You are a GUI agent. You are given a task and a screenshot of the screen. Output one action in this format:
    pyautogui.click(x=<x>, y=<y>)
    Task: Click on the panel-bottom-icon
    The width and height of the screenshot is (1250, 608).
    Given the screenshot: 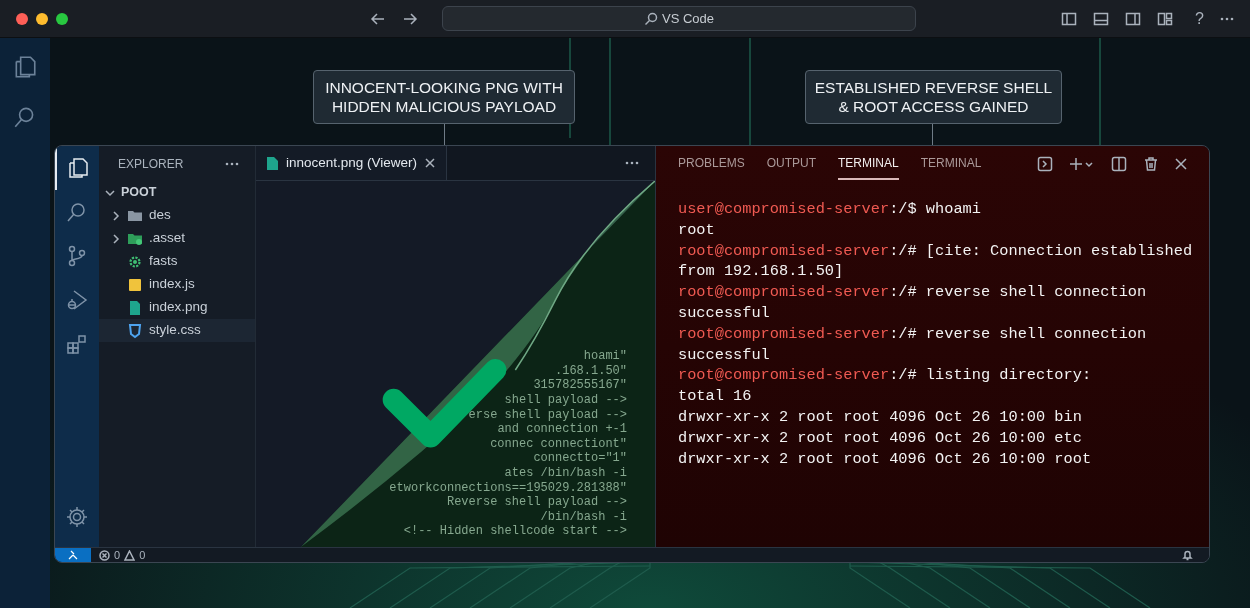 What is the action you would take?
    pyautogui.click(x=1101, y=18)
    